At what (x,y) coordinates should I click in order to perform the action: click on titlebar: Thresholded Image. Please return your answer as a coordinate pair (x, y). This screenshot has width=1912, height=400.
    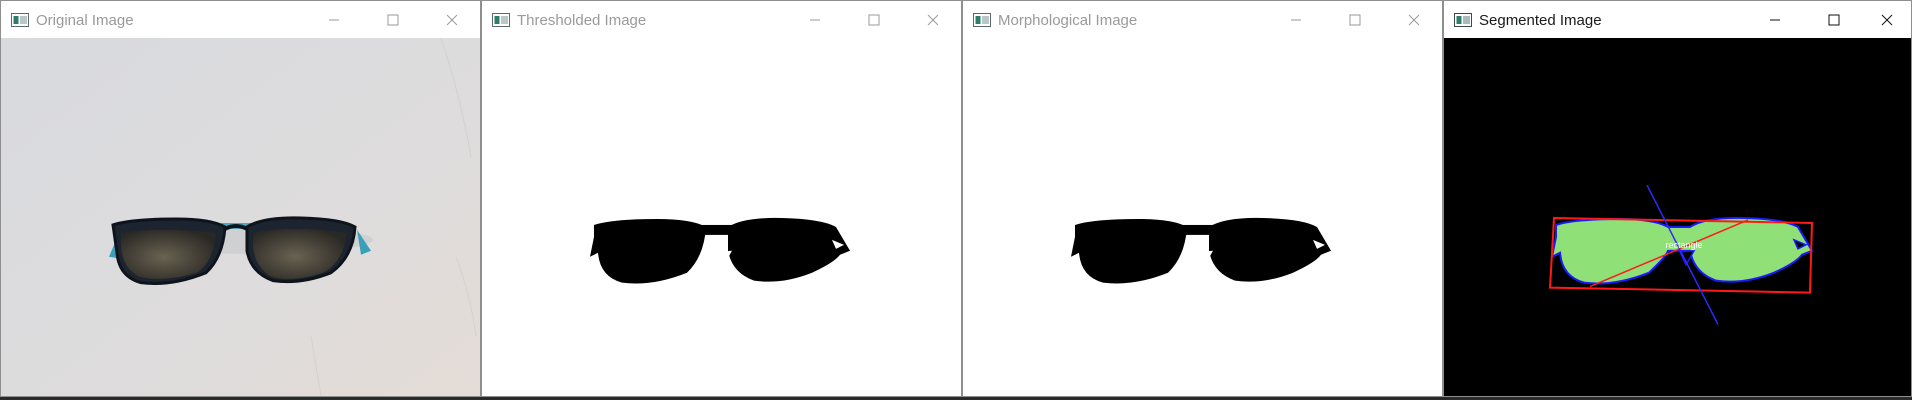
    Looking at the image, I should click on (721, 19).